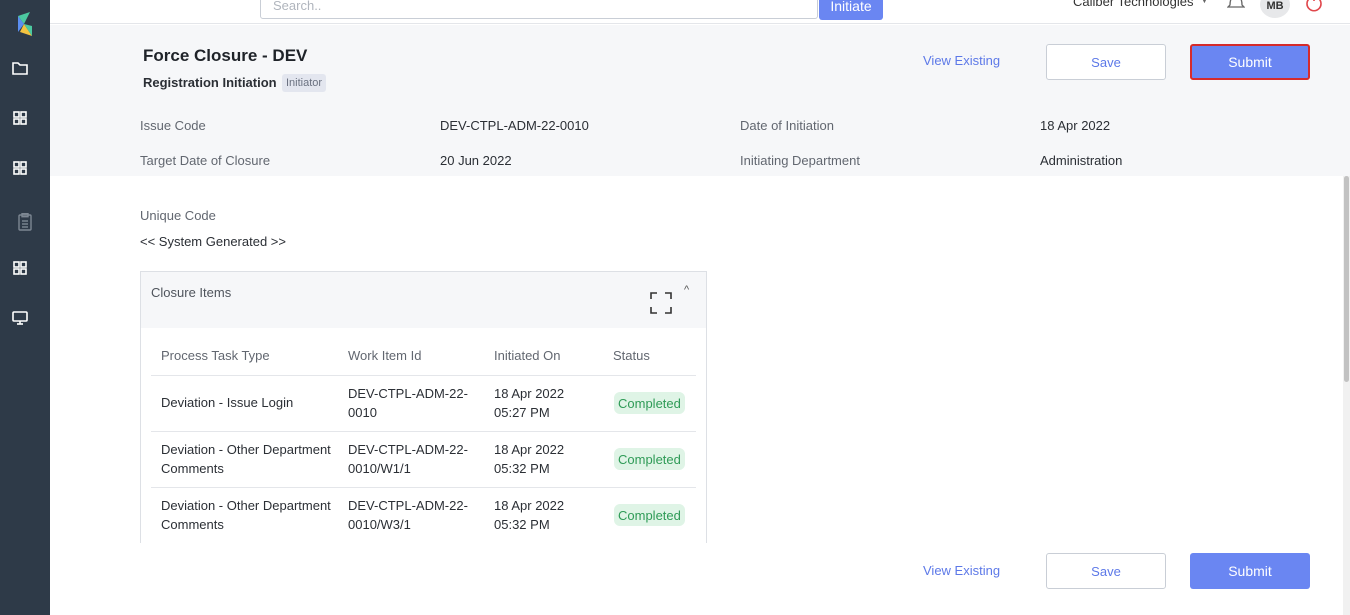 This screenshot has width=1350, height=615. Describe the element at coordinates (800, 160) in the screenshot. I see `initiating-department-label: Initiating Department` at that location.